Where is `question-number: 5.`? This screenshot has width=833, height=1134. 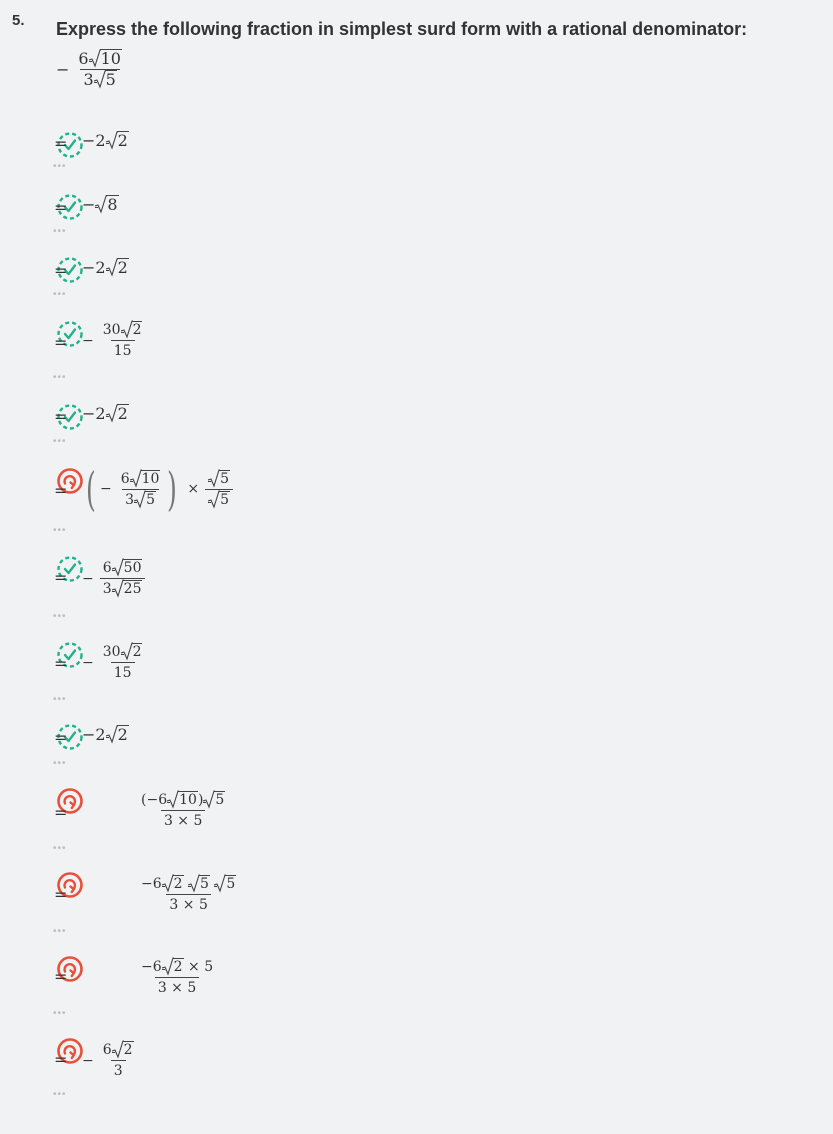 question-number: 5. is located at coordinates (18, 20).